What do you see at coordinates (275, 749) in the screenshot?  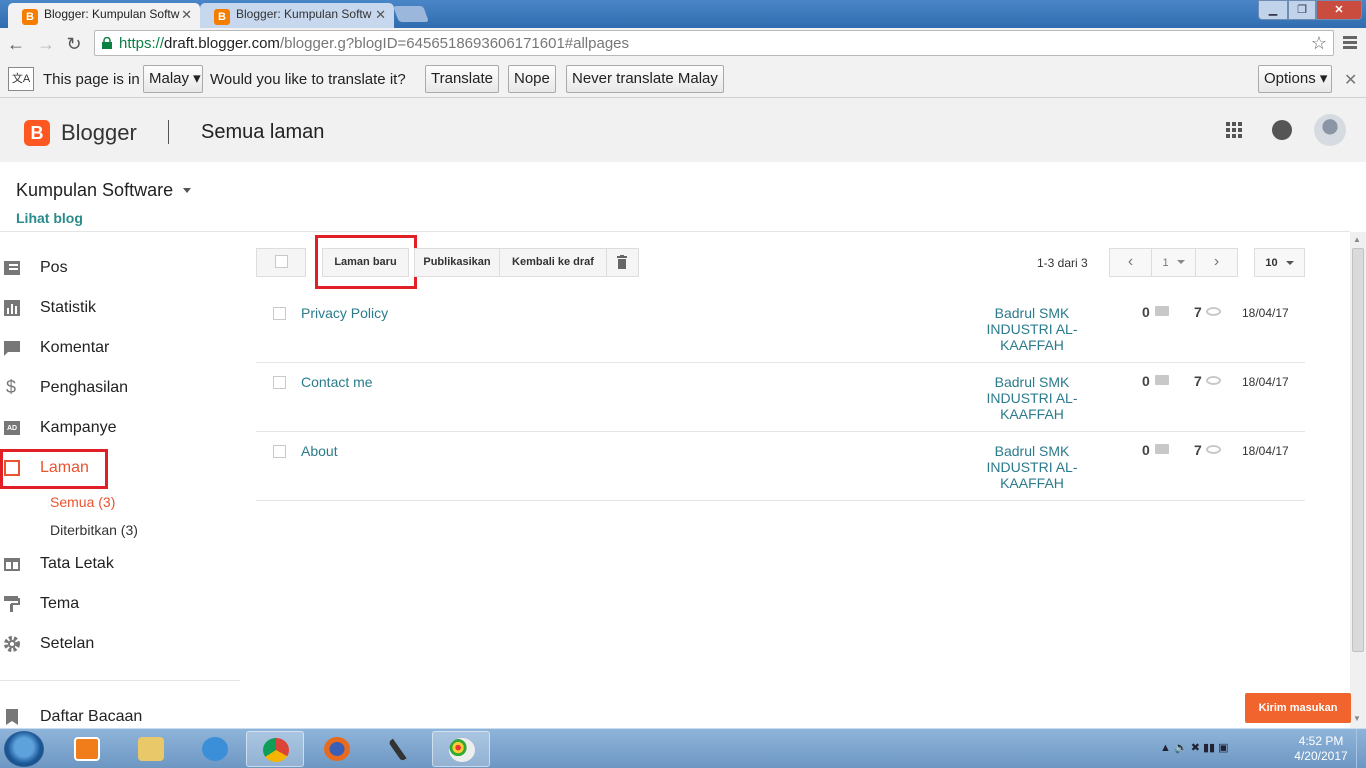 I see `taskbar-chrome` at bounding box center [275, 749].